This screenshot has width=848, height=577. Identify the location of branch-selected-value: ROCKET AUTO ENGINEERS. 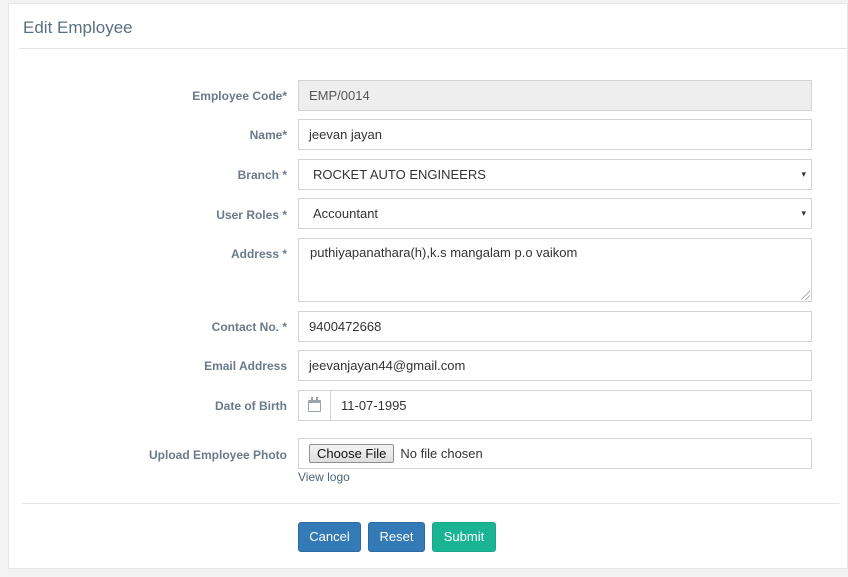
(399, 174).